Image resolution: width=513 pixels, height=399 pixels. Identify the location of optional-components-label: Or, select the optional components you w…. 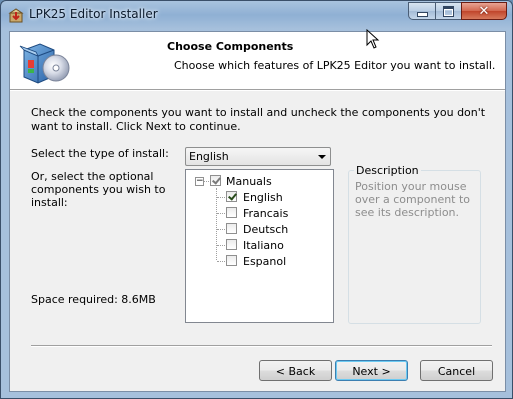
(98, 189).